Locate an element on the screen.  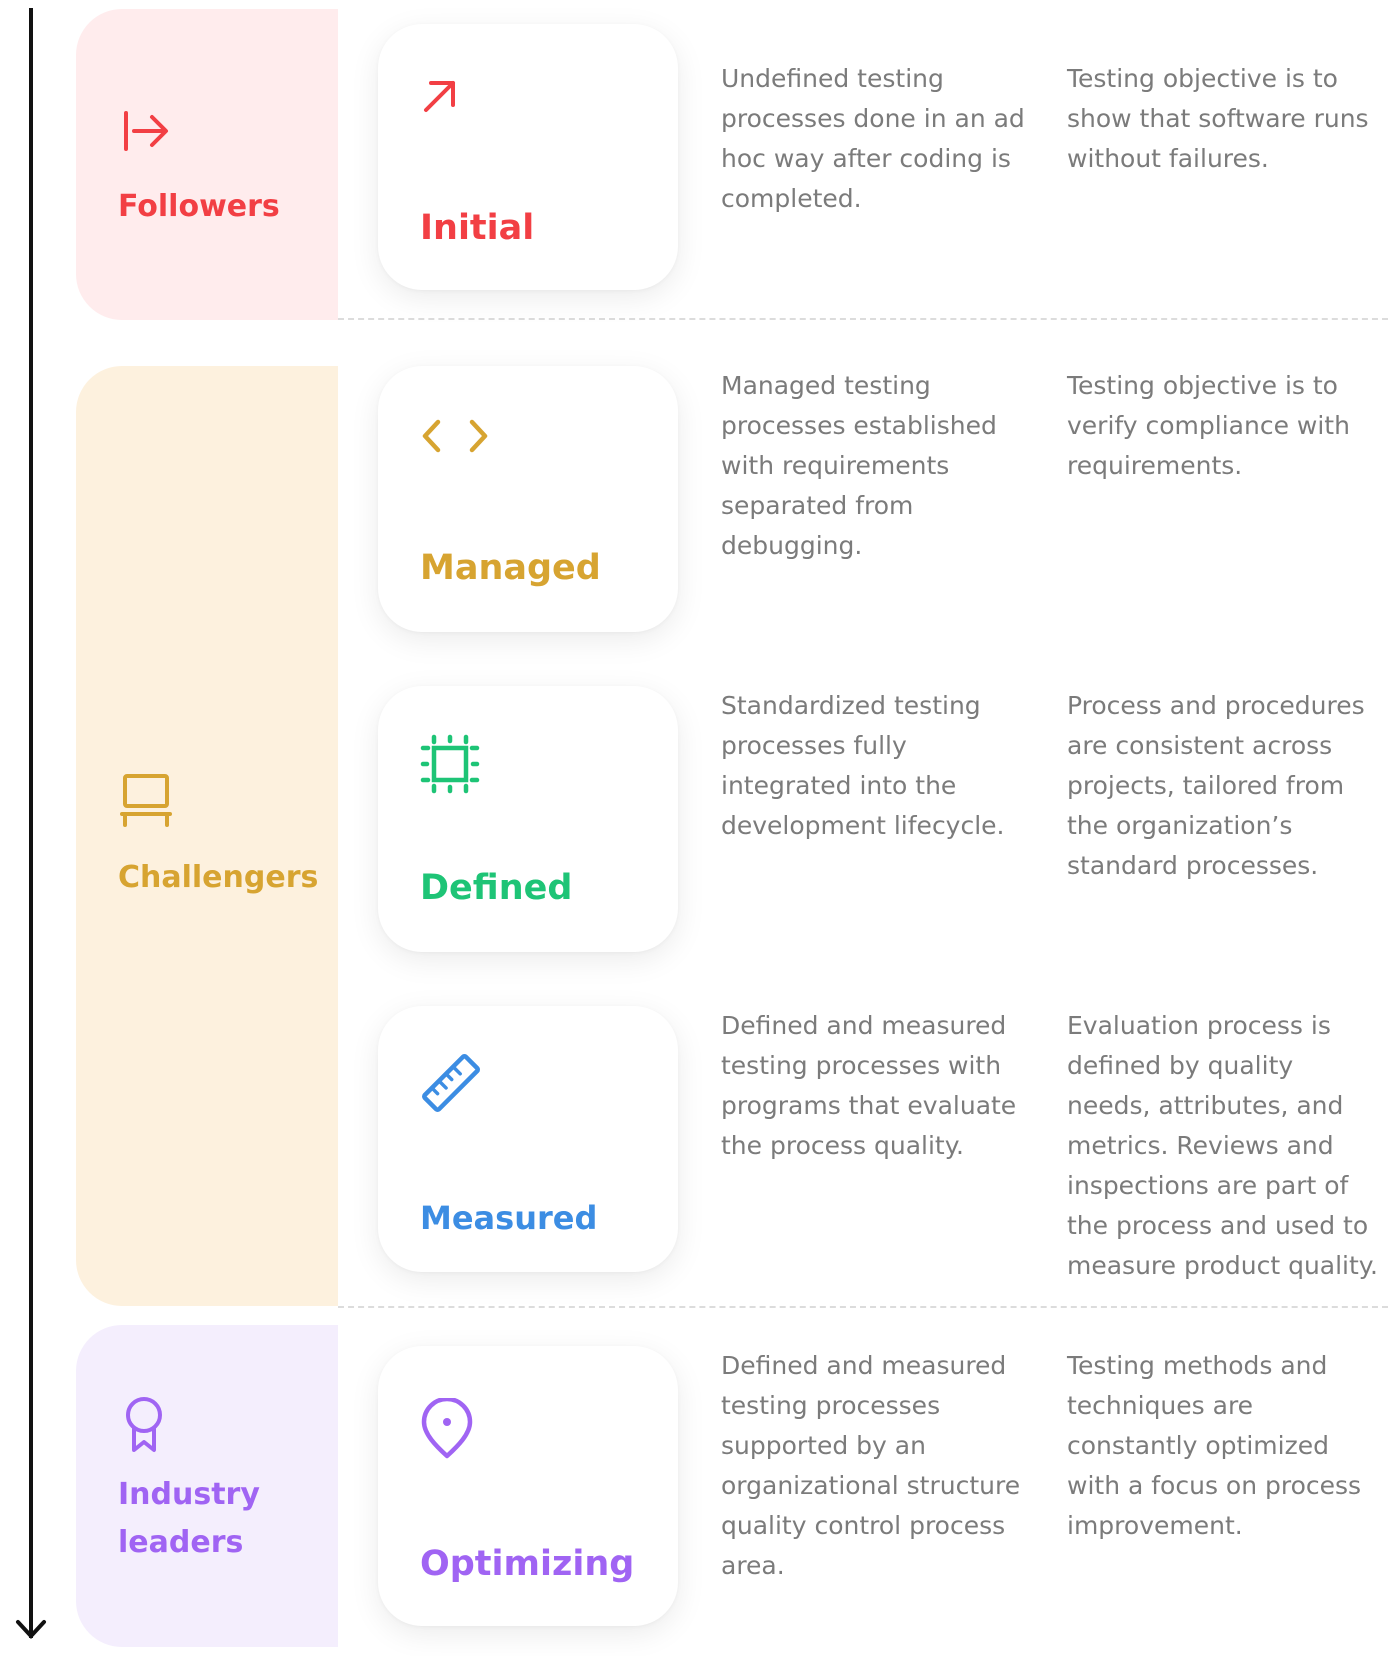
location-pin-icon is located at coordinates (447, 1428).